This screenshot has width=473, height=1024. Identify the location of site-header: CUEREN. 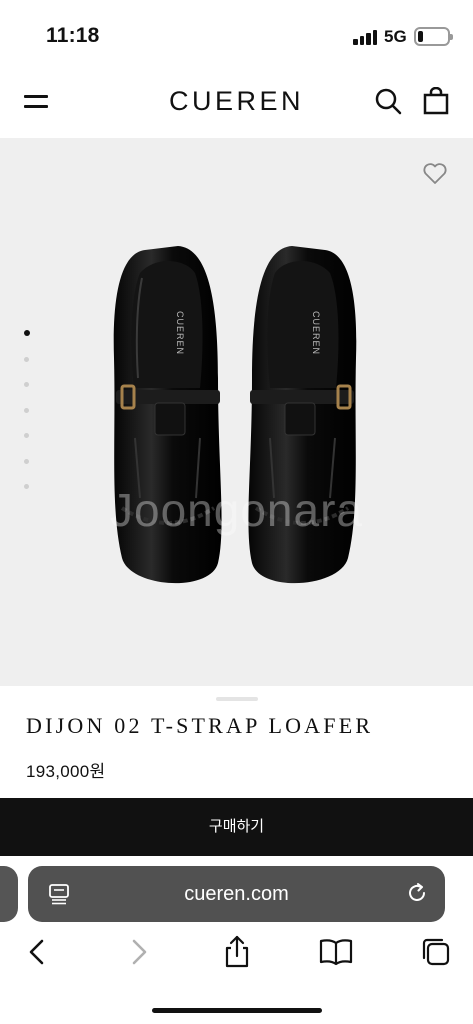
(236, 105).